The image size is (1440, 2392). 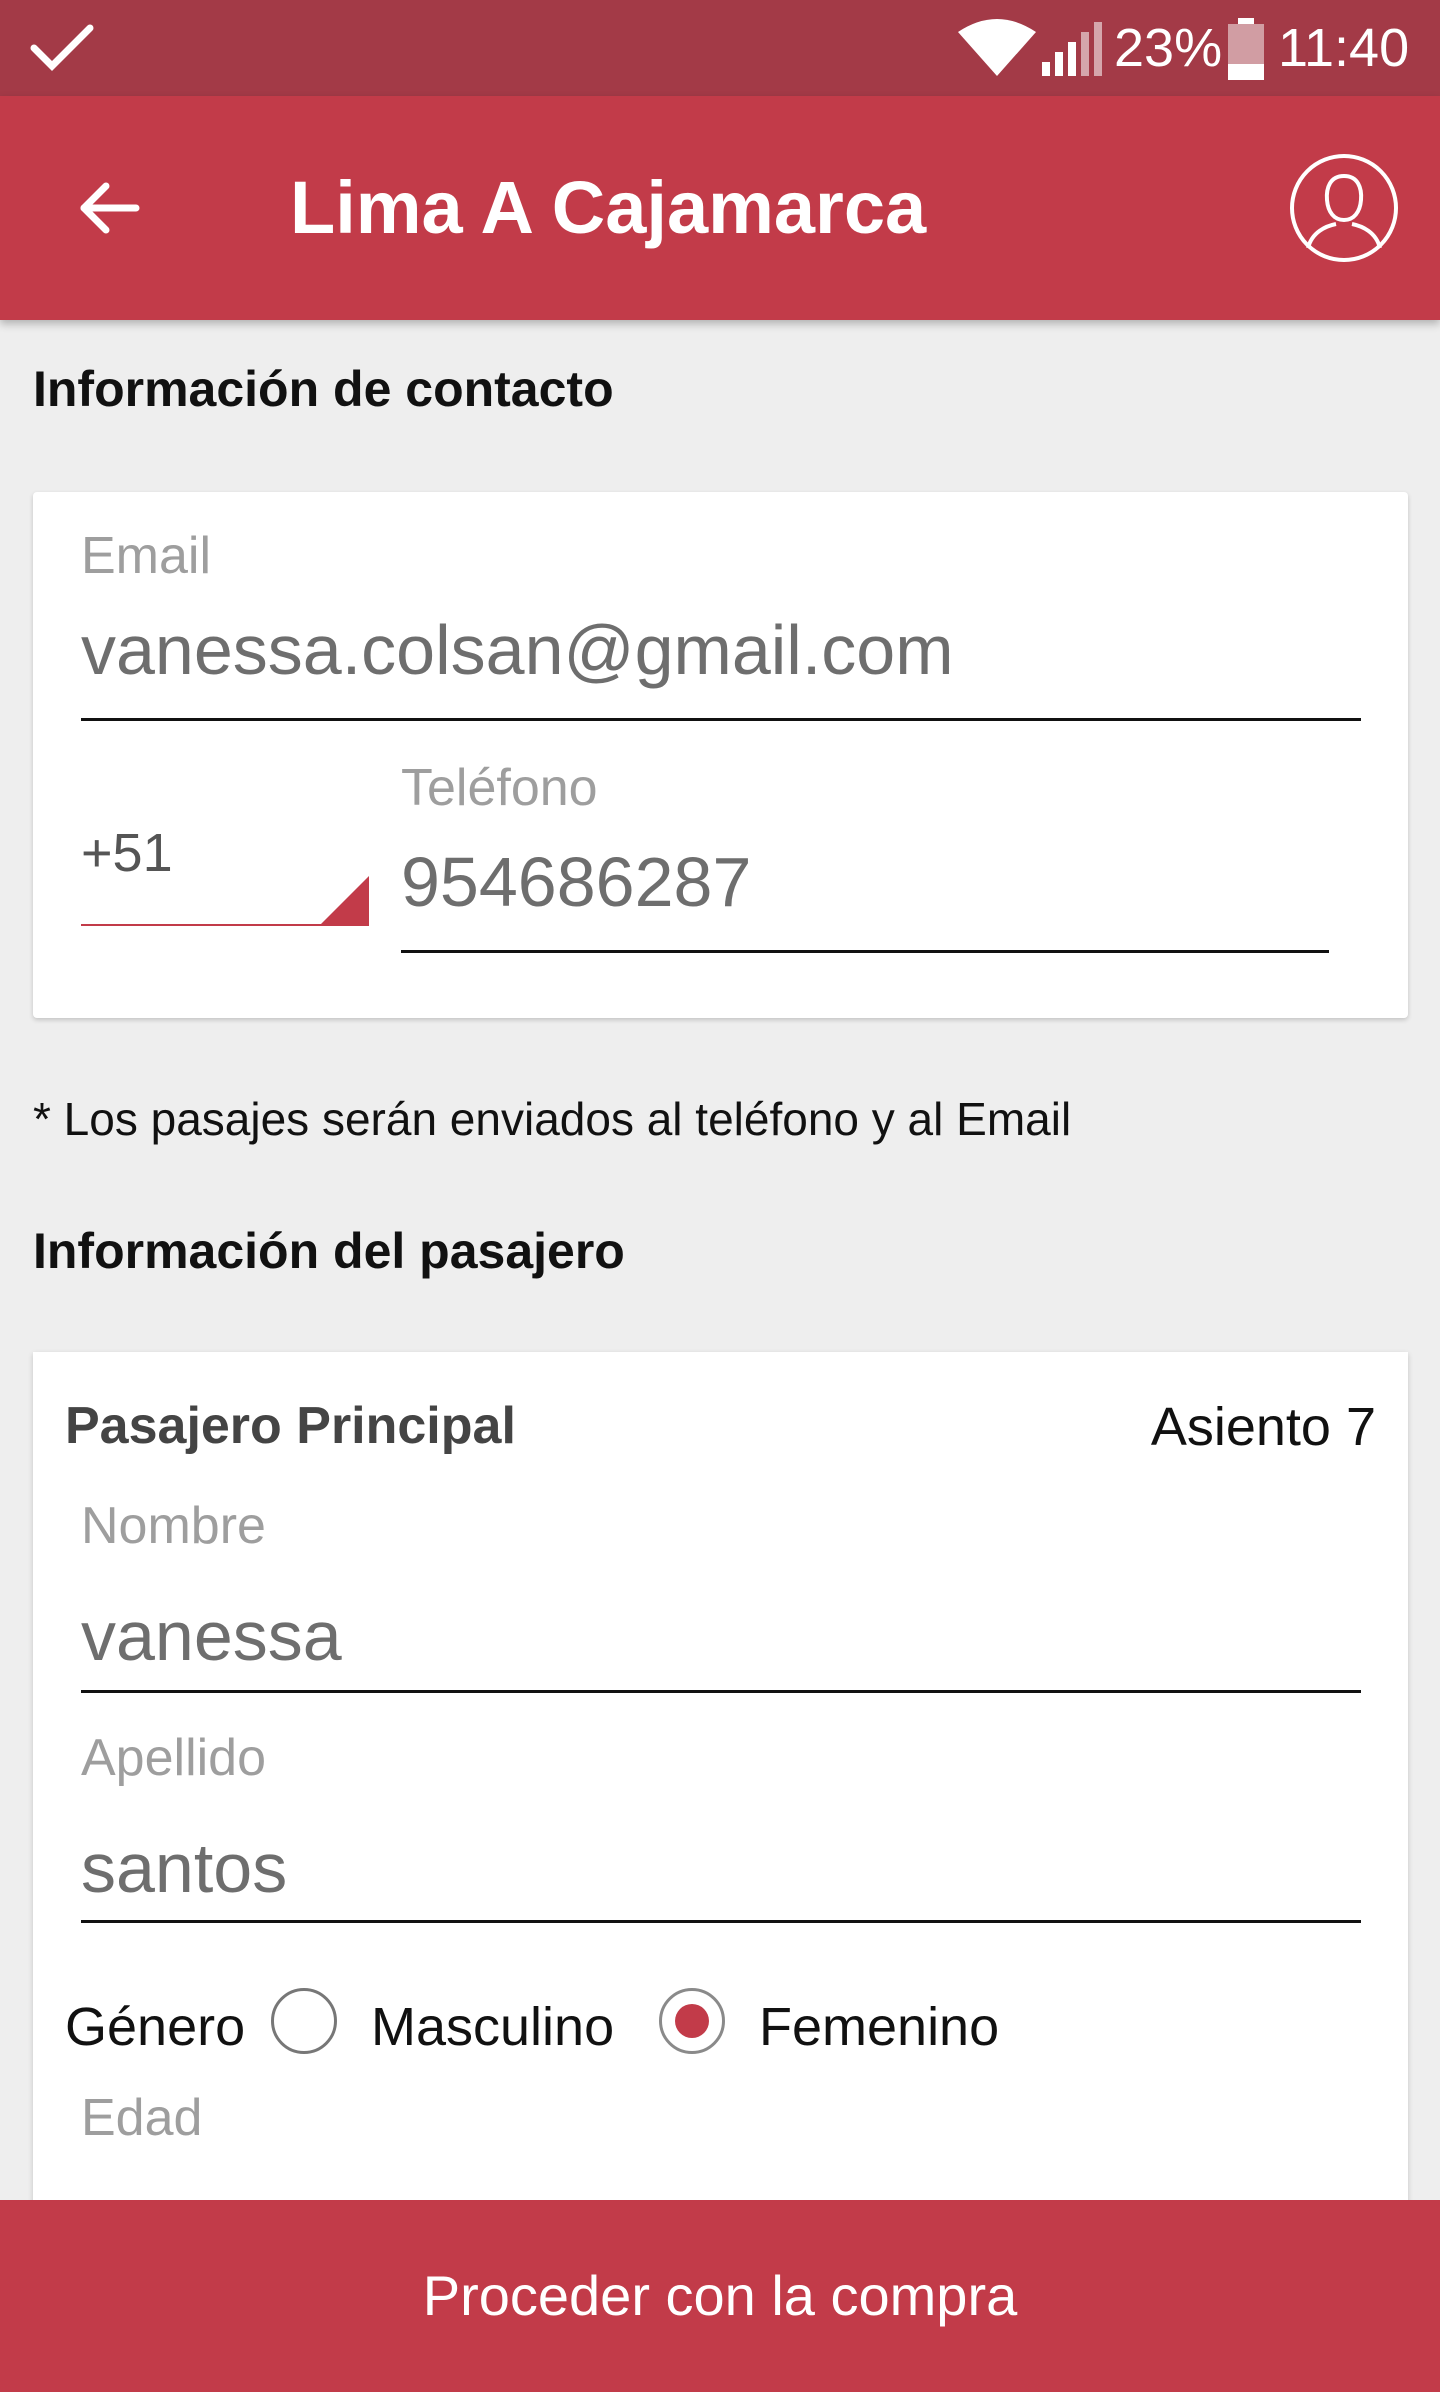 What do you see at coordinates (879, 2027) in the screenshot?
I see `radio-femenino-label: Femenino` at bounding box center [879, 2027].